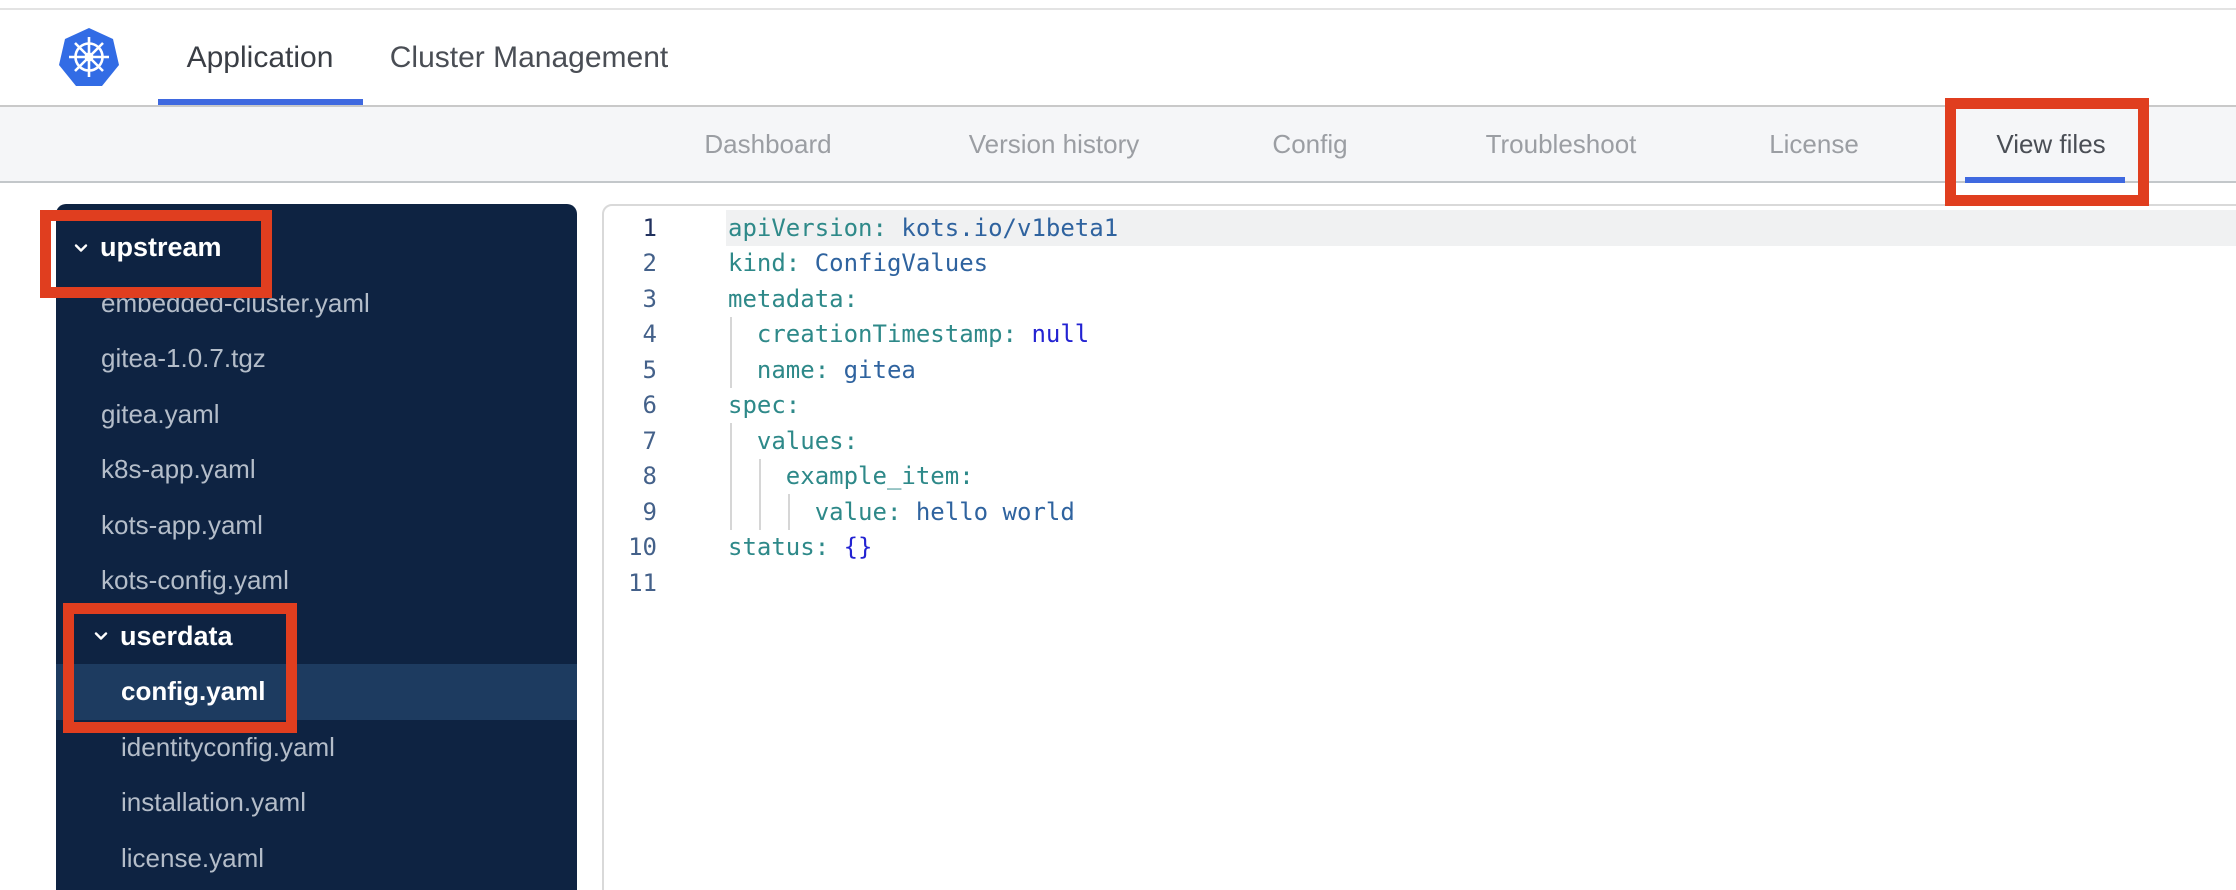 Image resolution: width=2236 pixels, height=890 pixels. What do you see at coordinates (649, 334) in the screenshot?
I see `line-number: 4` at bounding box center [649, 334].